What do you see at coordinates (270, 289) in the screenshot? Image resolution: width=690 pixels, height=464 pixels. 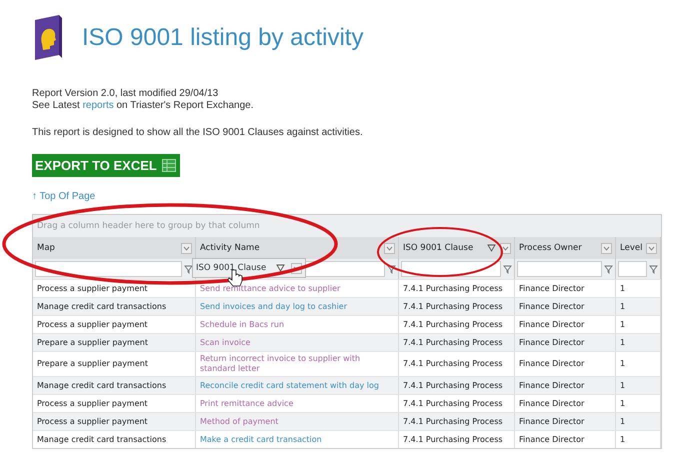 I see `activity-link: Send remittance advice to supplier` at bounding box center [270, 289].